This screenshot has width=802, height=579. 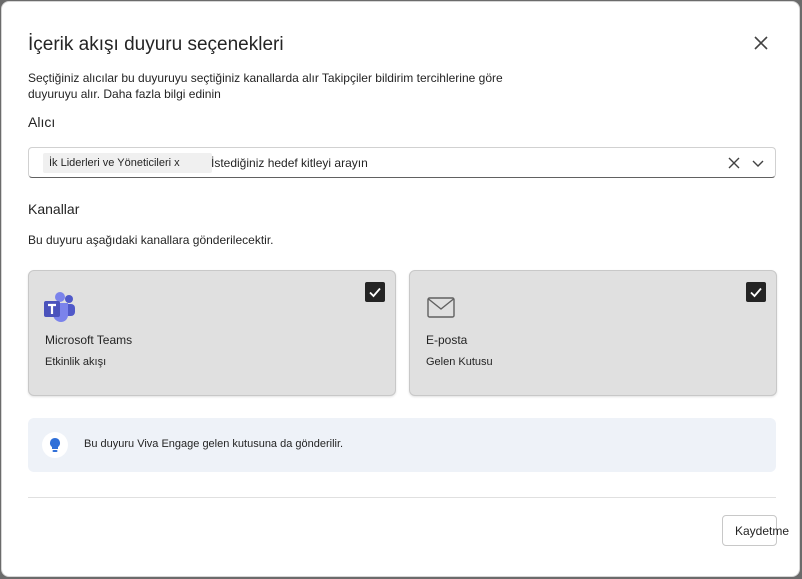 What do you see at coordinates (441, 307) in the screenshot?
I see `mail-icon` at bounding box center [441, 307].